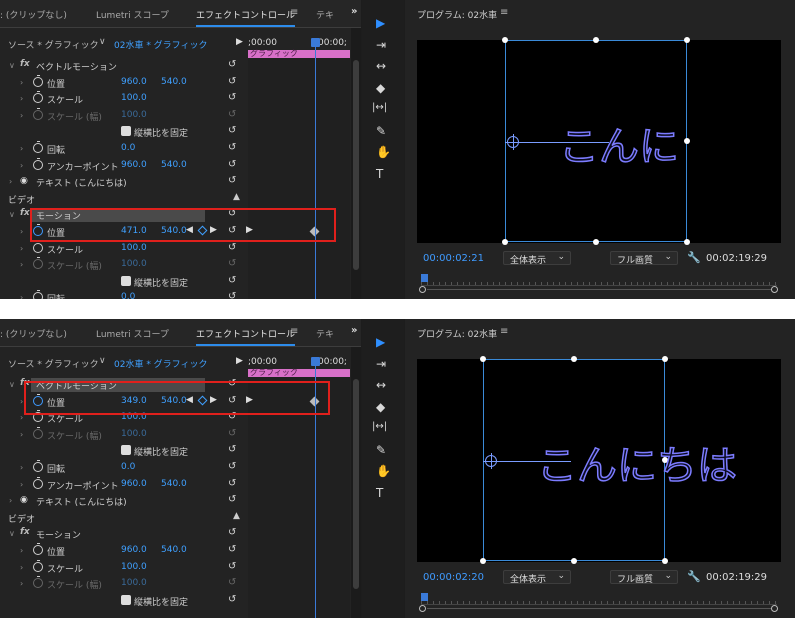  Describe the element at coordinates (537, 258) in the screenshot. I see `zoom-level-select: 全体表示 ⌄` at that location.